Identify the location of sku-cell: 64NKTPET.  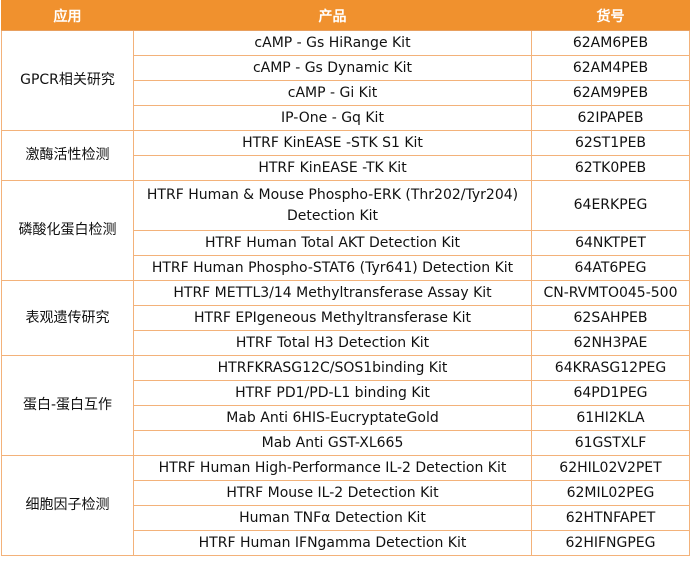
(610, 243).